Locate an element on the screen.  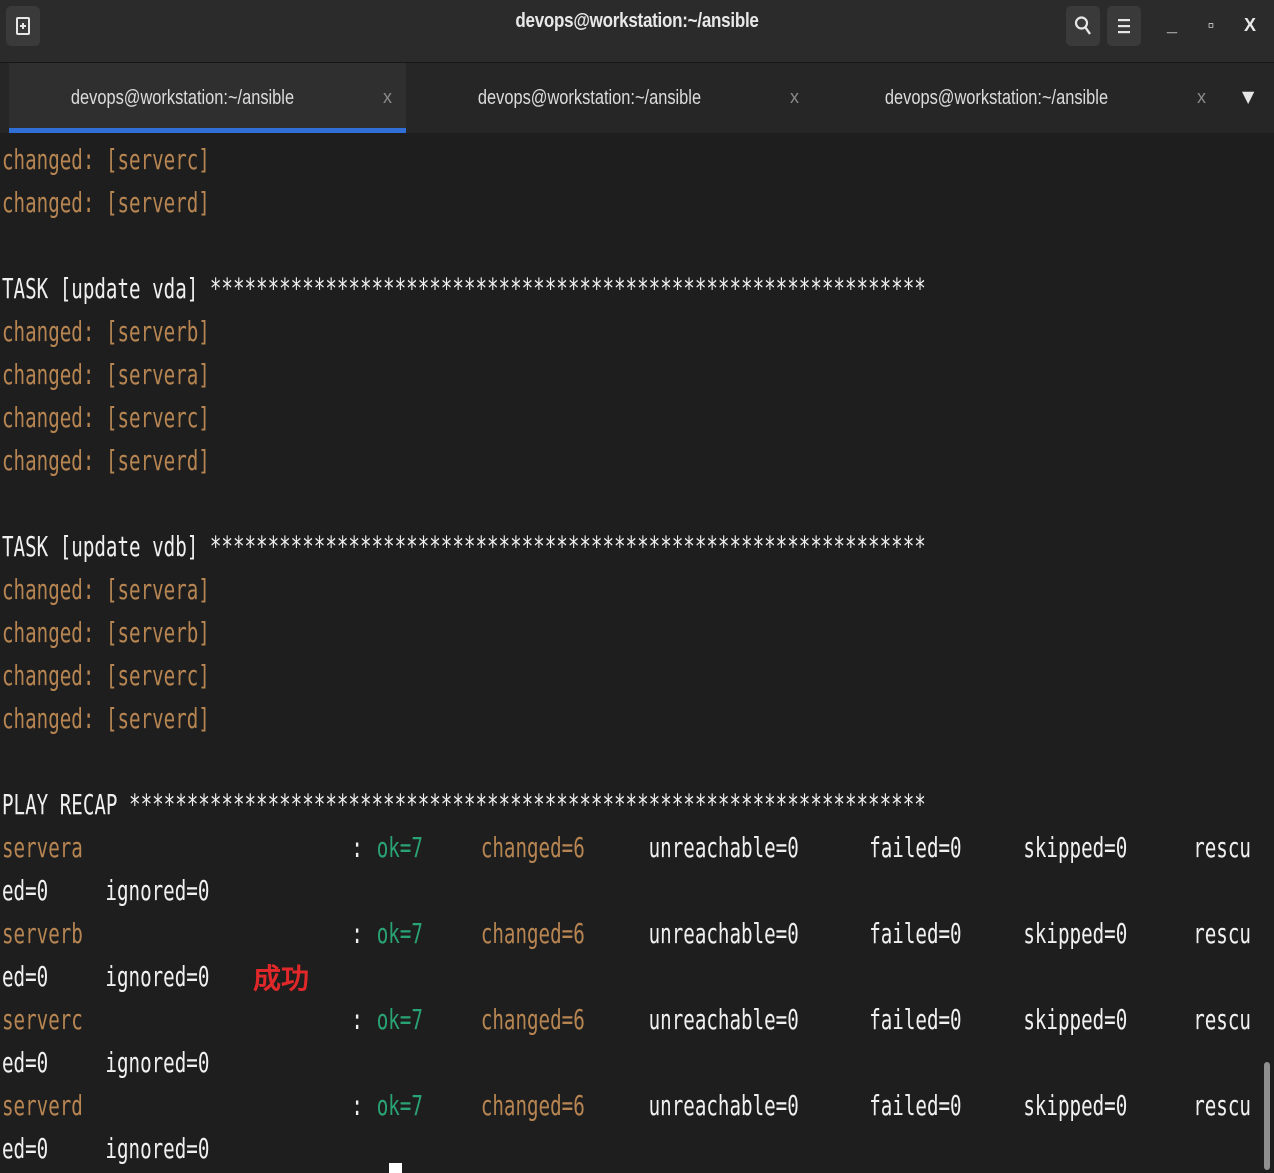
new-tab-icon is located at coordinates (23, 26).